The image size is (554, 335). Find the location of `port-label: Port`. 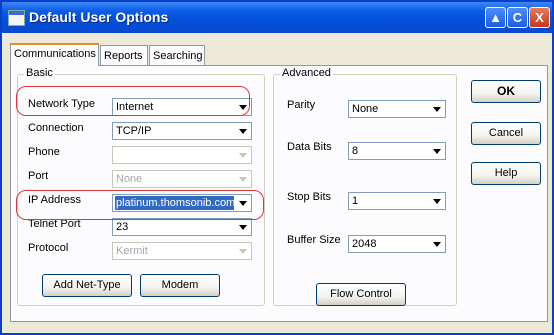

port-label: Port is located at coordinates (38, 176).